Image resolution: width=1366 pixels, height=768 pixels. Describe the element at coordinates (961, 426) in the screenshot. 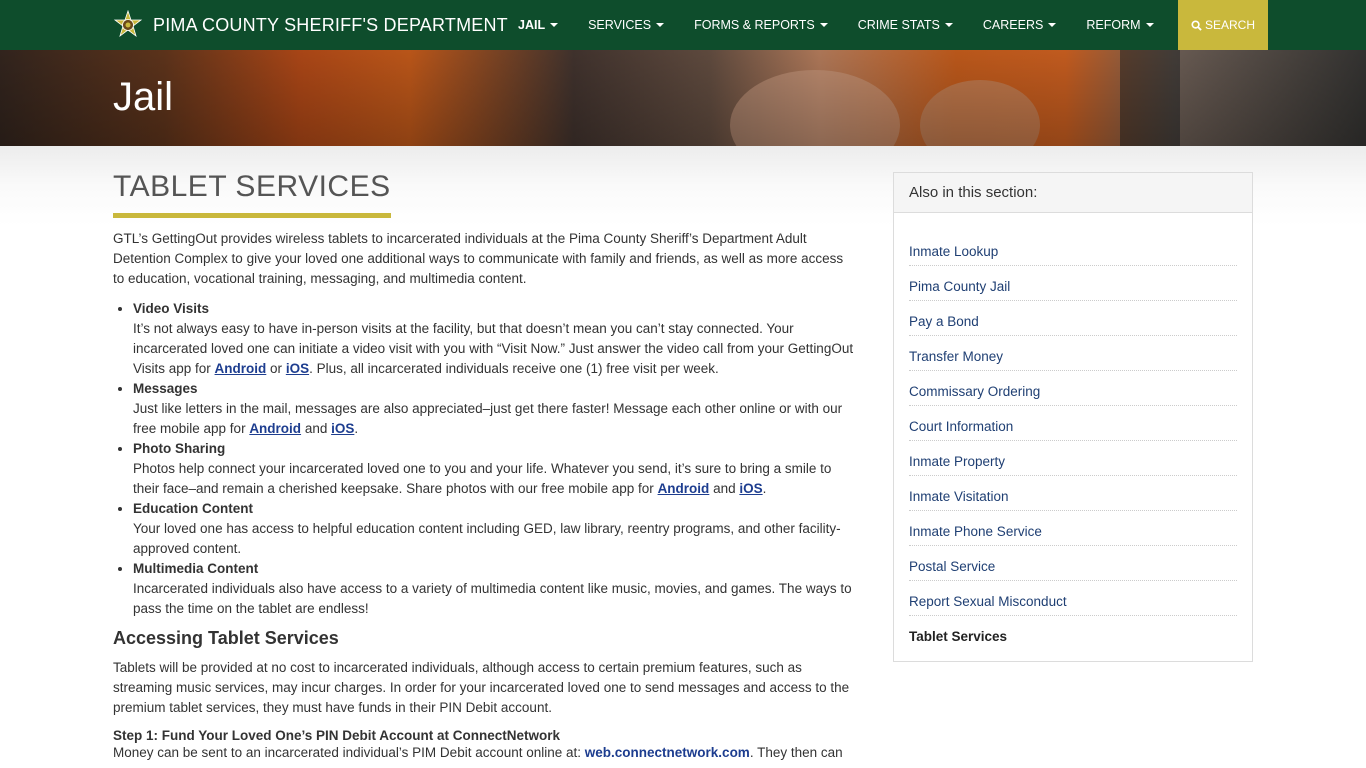

I see `sidebar-link: Court Information` at that location.